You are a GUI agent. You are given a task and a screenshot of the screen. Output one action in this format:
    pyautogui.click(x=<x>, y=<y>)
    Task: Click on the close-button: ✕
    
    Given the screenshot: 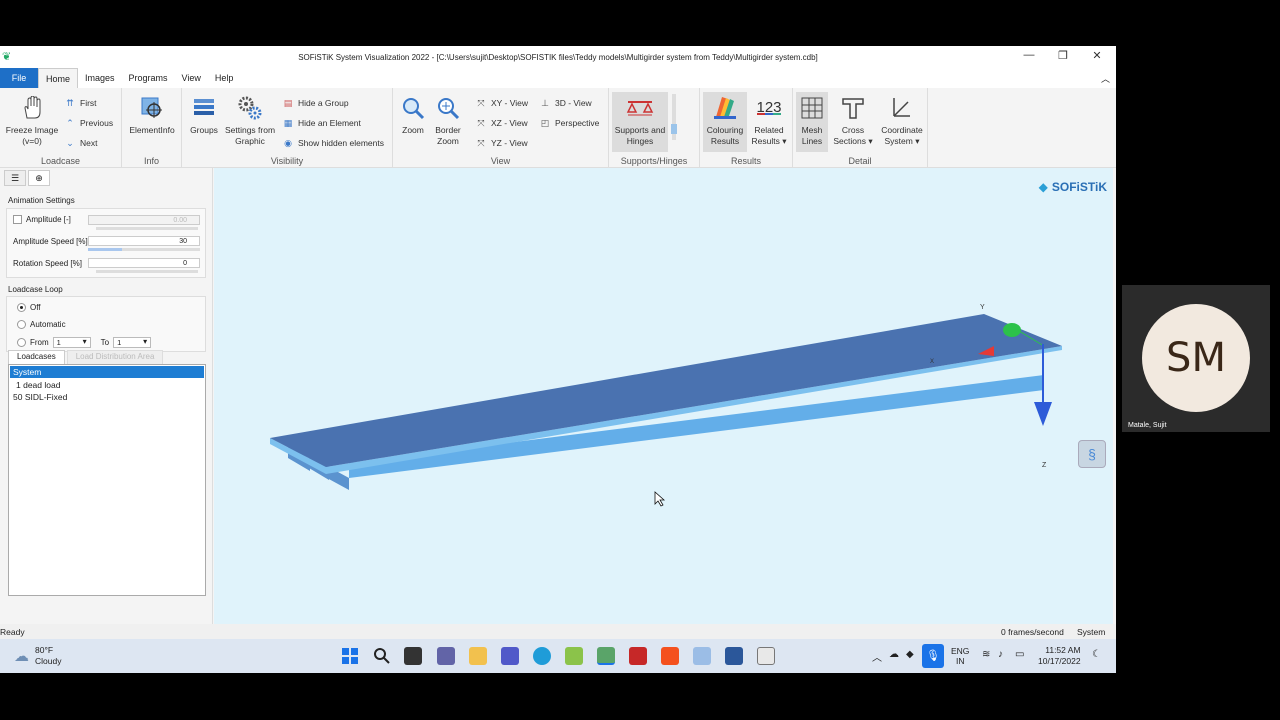 What is the action you would take?
    pyautogui.click(x=1097, y=55)
    